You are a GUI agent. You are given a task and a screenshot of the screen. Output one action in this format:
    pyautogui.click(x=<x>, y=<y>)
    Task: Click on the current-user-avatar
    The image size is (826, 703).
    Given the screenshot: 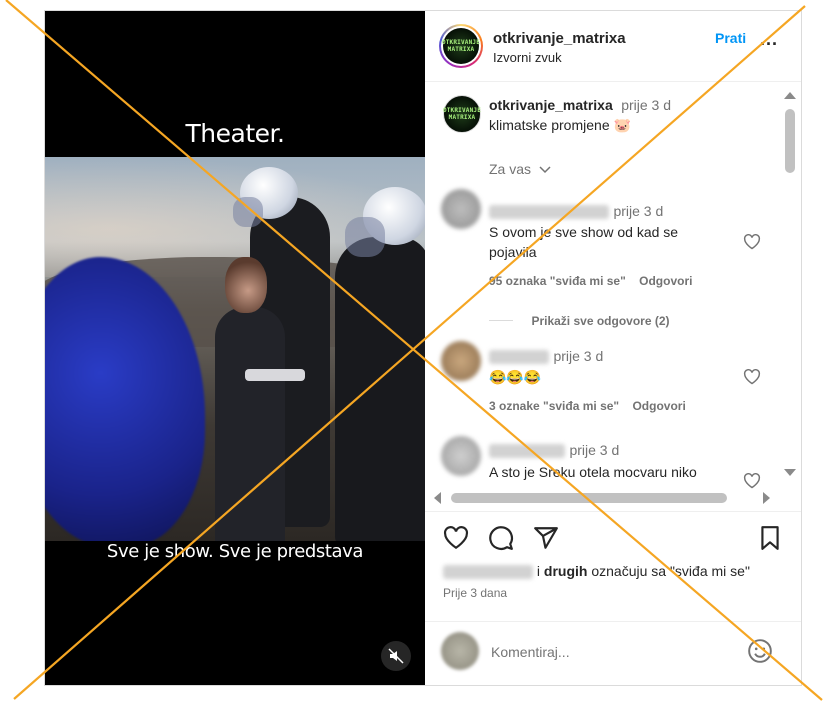 What is the action you would take?
    pyautogui.click(x=460, y=651)
    